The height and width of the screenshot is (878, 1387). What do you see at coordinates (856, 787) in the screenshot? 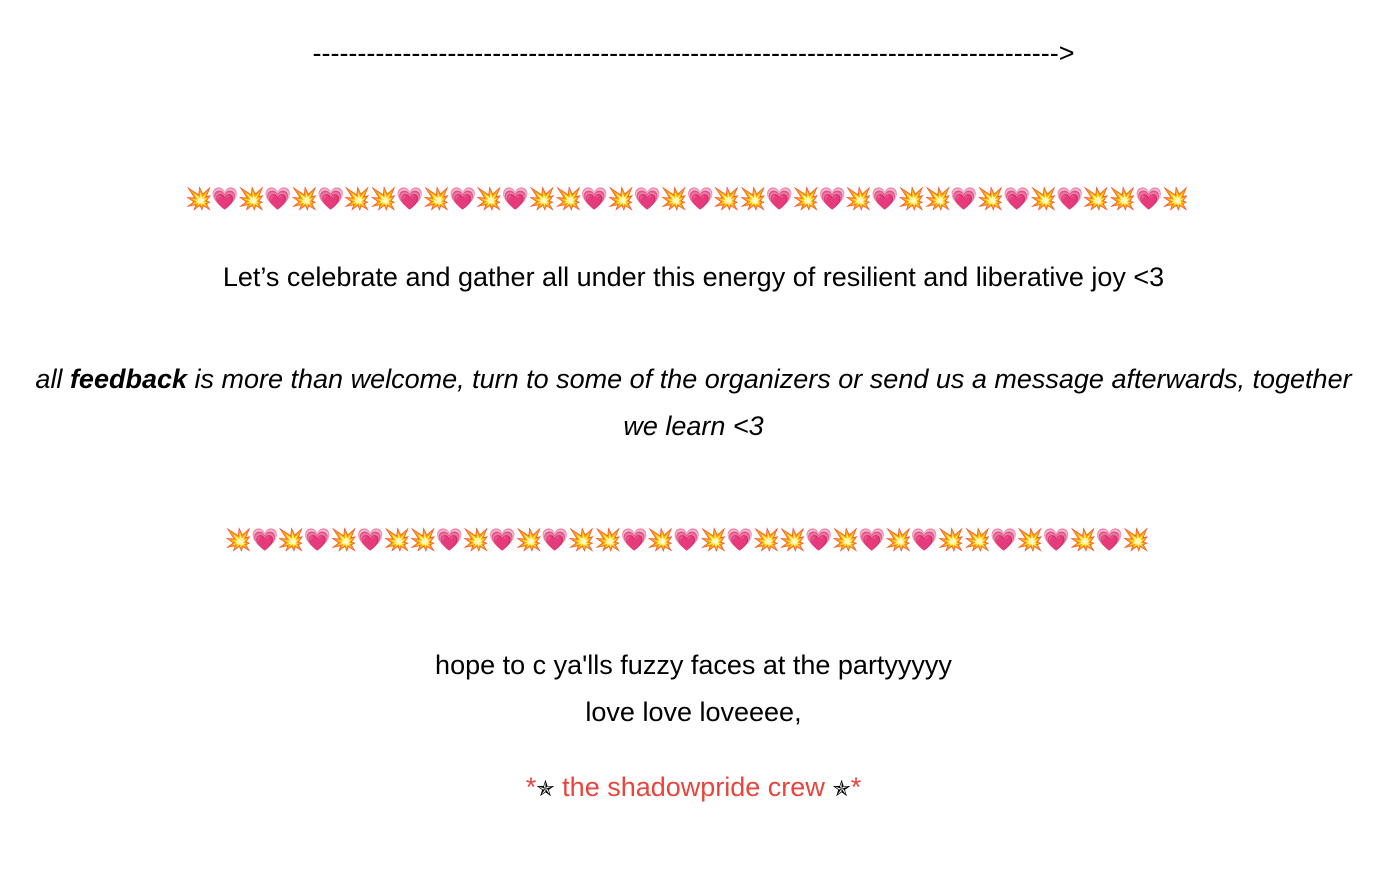
I see `asterisk-right: *` at bounding box center [856, 787].